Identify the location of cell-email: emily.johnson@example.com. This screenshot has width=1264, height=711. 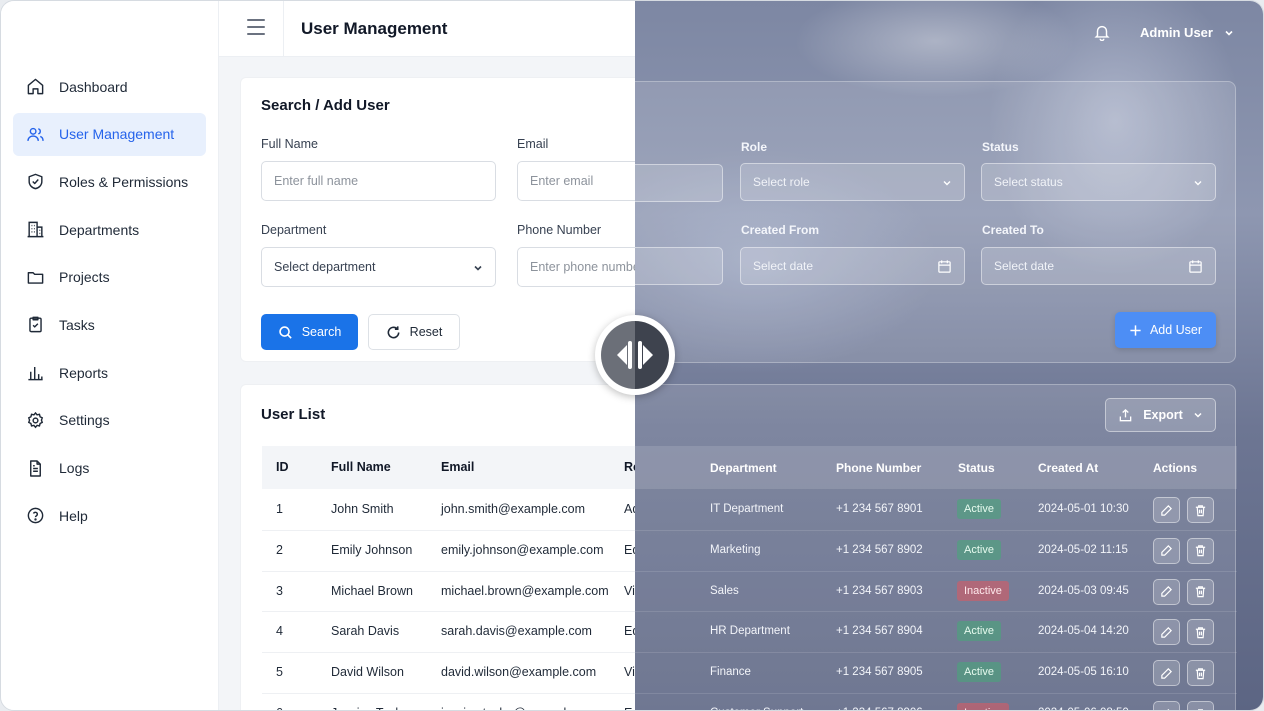
(522, 549).